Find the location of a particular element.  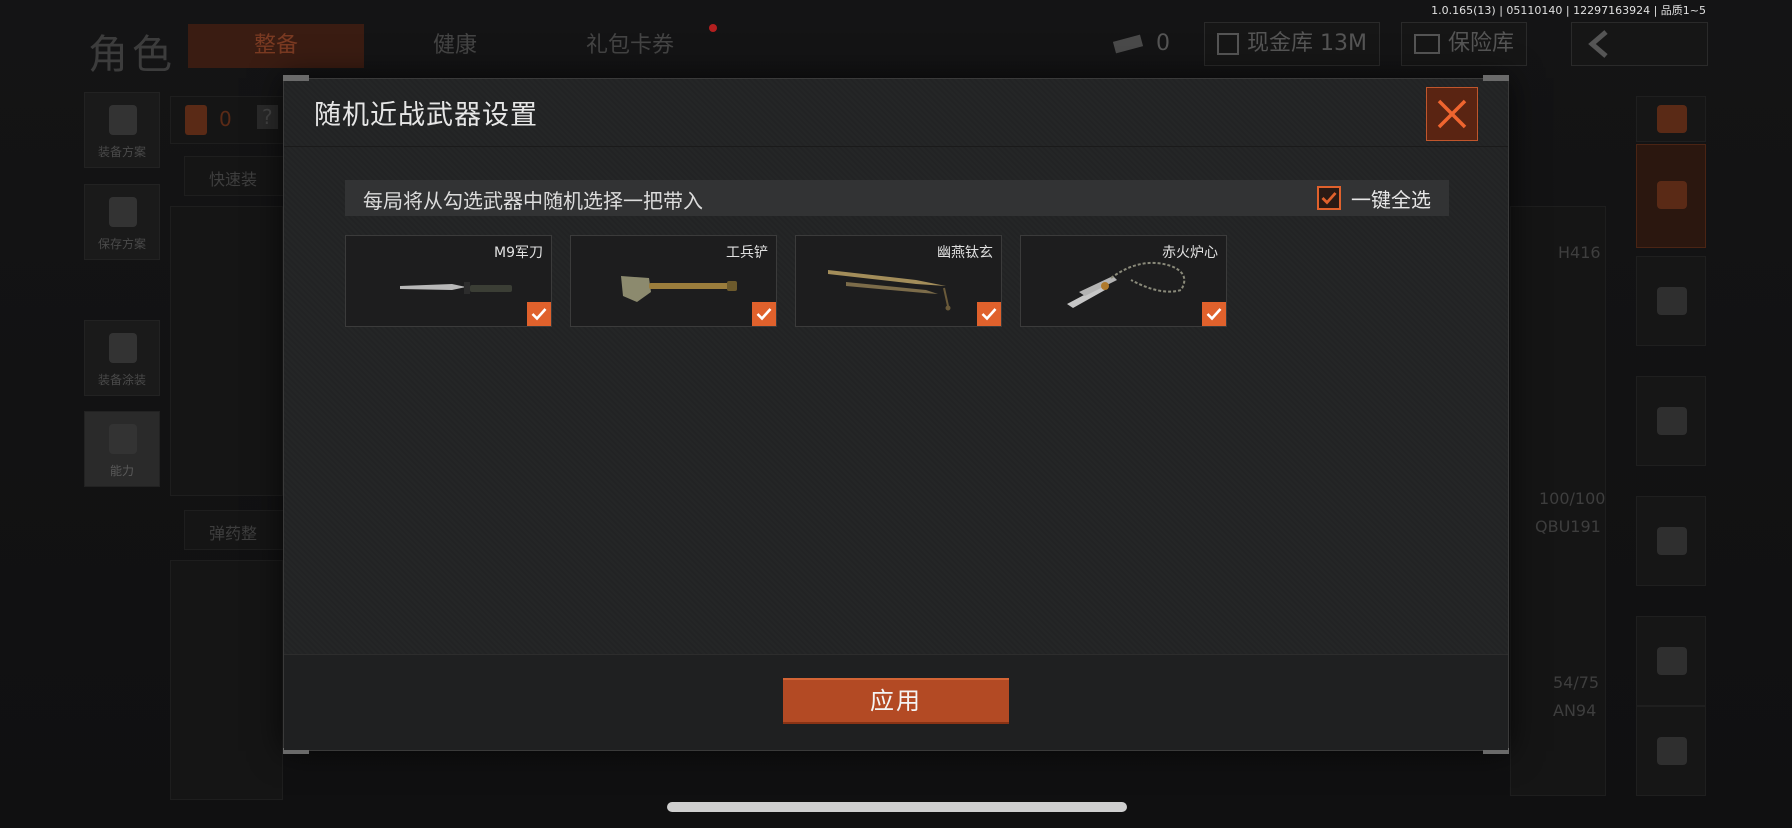

rail-all-items is located at coordinates (1671, 196).